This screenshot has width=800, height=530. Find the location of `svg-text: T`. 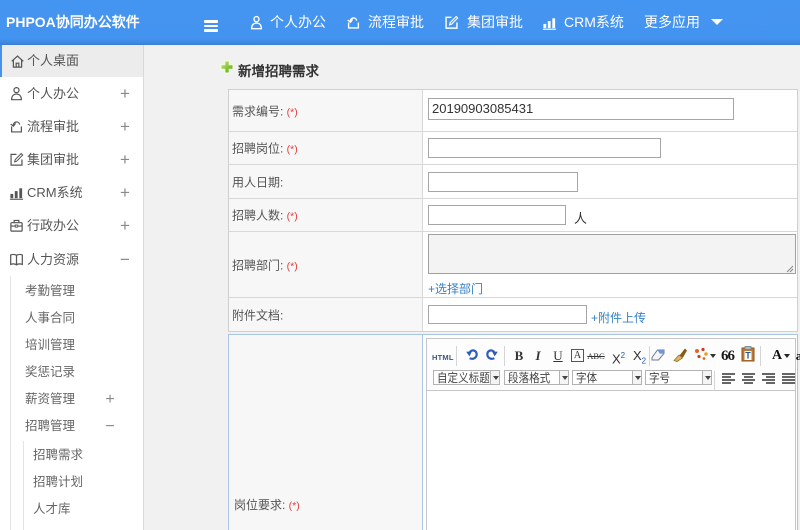

svg-text: T is located at coordinates (748, 356).